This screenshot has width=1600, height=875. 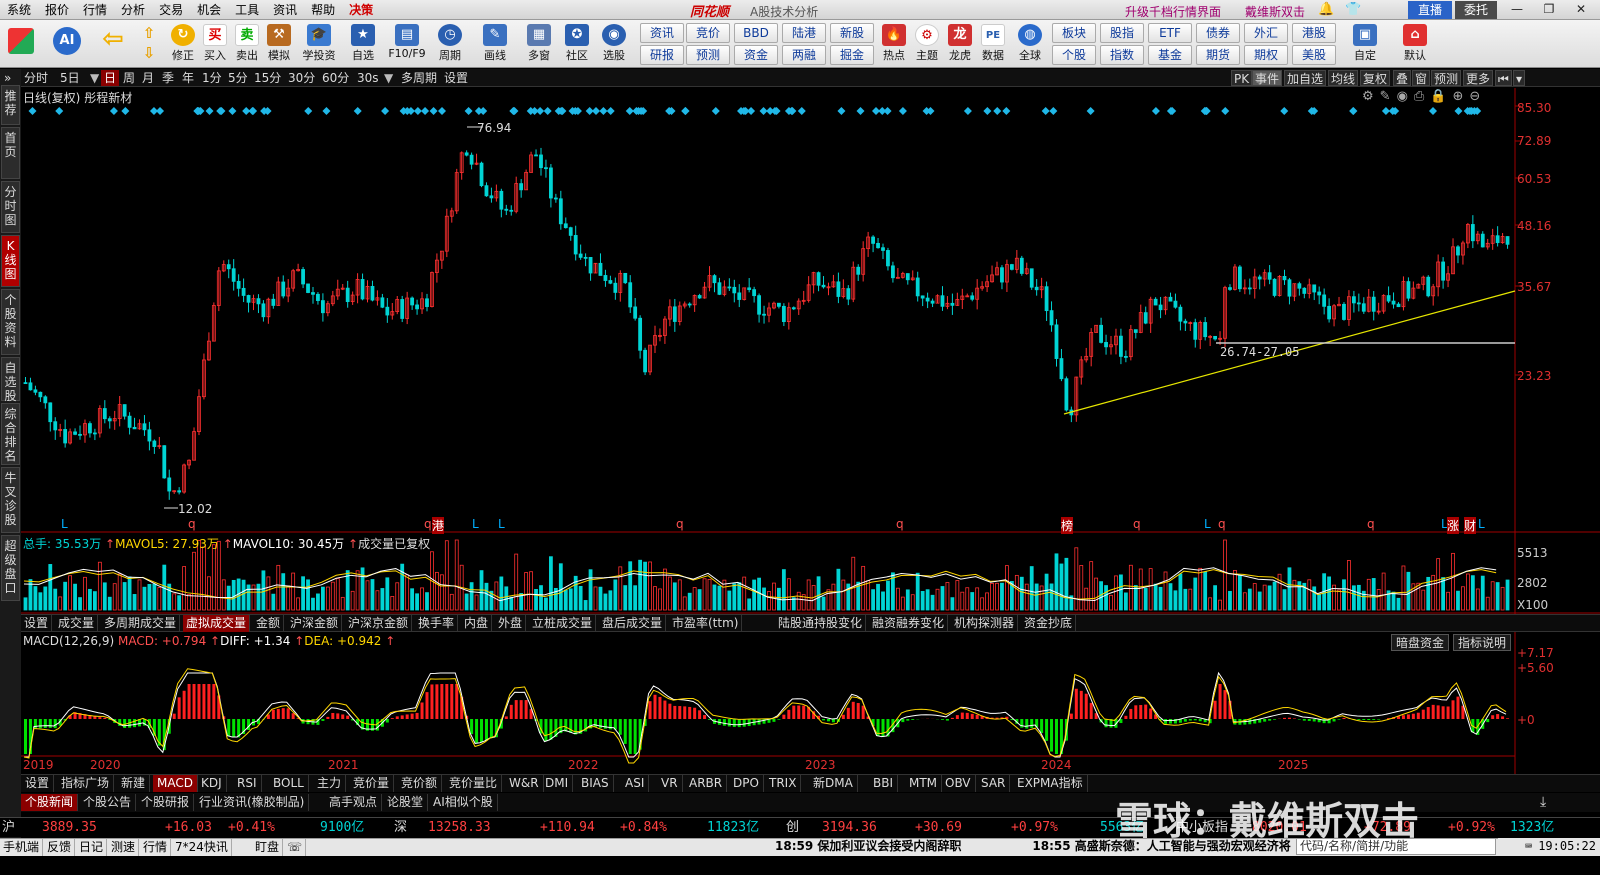 What do you see at coordinates (21, 44) in the screenshot?
I see `home-grid-button` at bounding box center [21, 44].